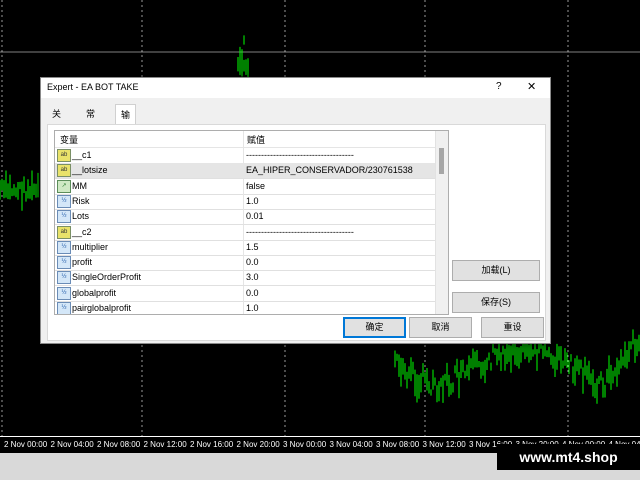  I want to click on parameter-row: ½ SingleOrderProfit 3.0, so click(245, 278).